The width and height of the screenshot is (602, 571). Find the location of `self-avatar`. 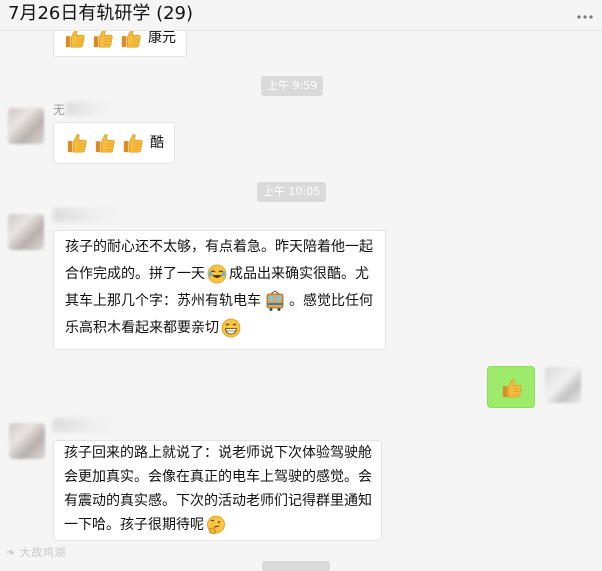

self-avatar is located at coordinates (563, 385).